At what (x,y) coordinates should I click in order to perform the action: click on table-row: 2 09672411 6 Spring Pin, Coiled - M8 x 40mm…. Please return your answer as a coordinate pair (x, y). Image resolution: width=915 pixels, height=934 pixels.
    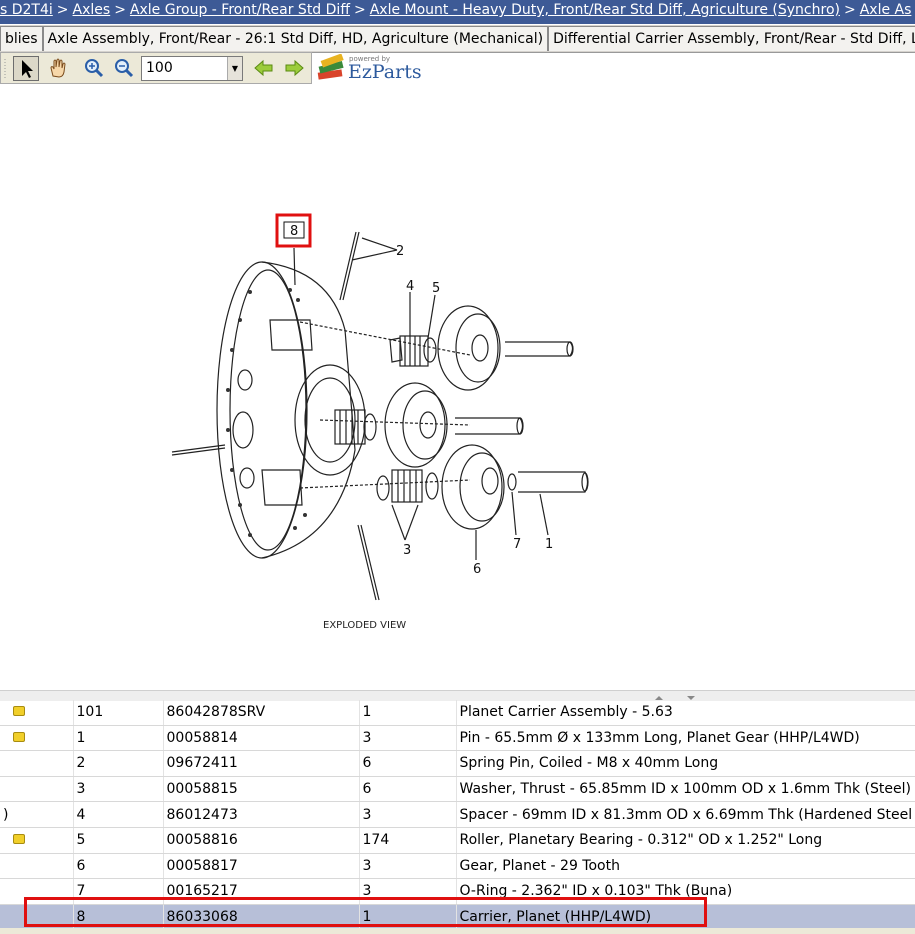
    Looking at the image, I should click on (457, 763).